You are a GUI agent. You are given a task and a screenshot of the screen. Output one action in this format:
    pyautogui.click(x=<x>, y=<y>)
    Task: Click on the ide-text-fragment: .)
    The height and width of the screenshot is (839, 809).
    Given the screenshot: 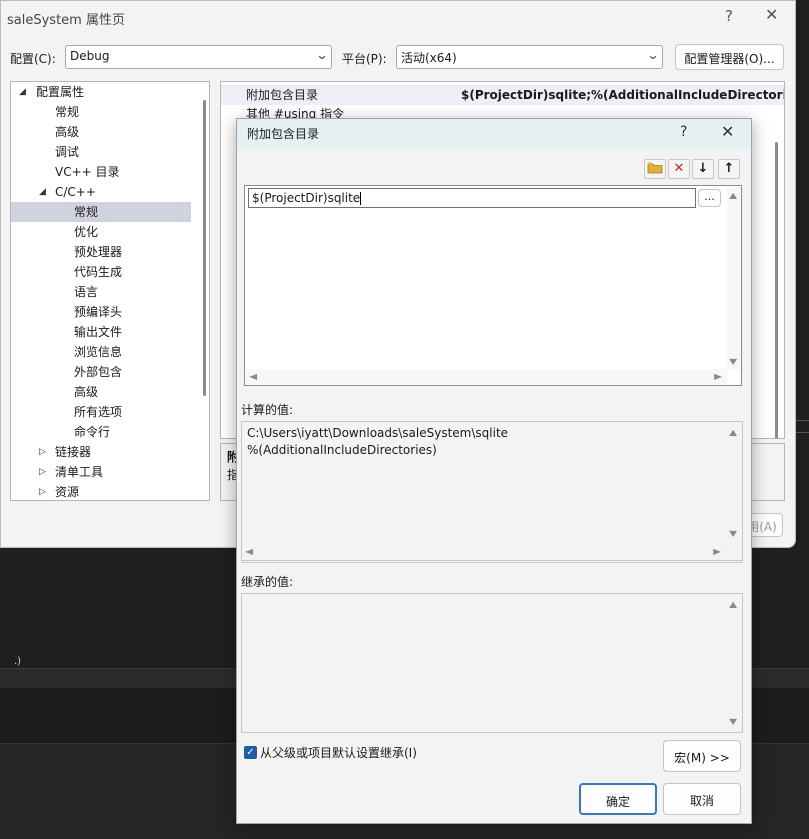 What is the action you would take?
    pyautogui.click(x=18, y=661)
    